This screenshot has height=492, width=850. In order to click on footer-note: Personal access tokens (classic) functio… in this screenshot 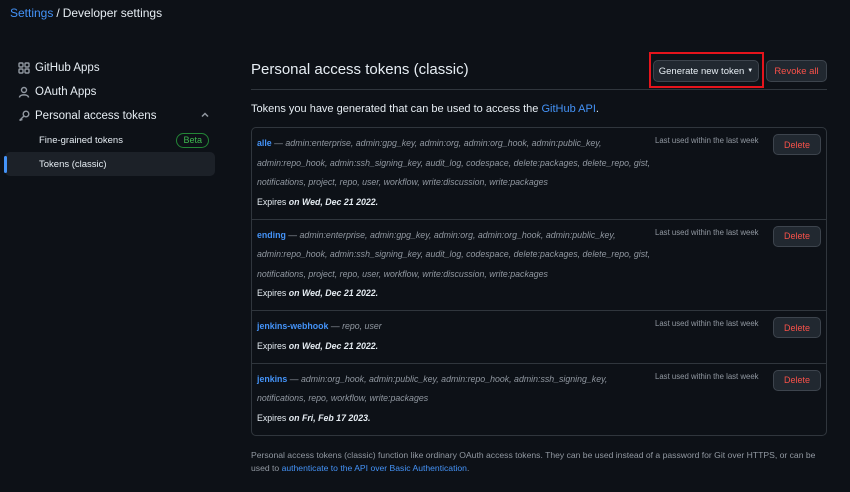, I will do `click(540, 462)`.